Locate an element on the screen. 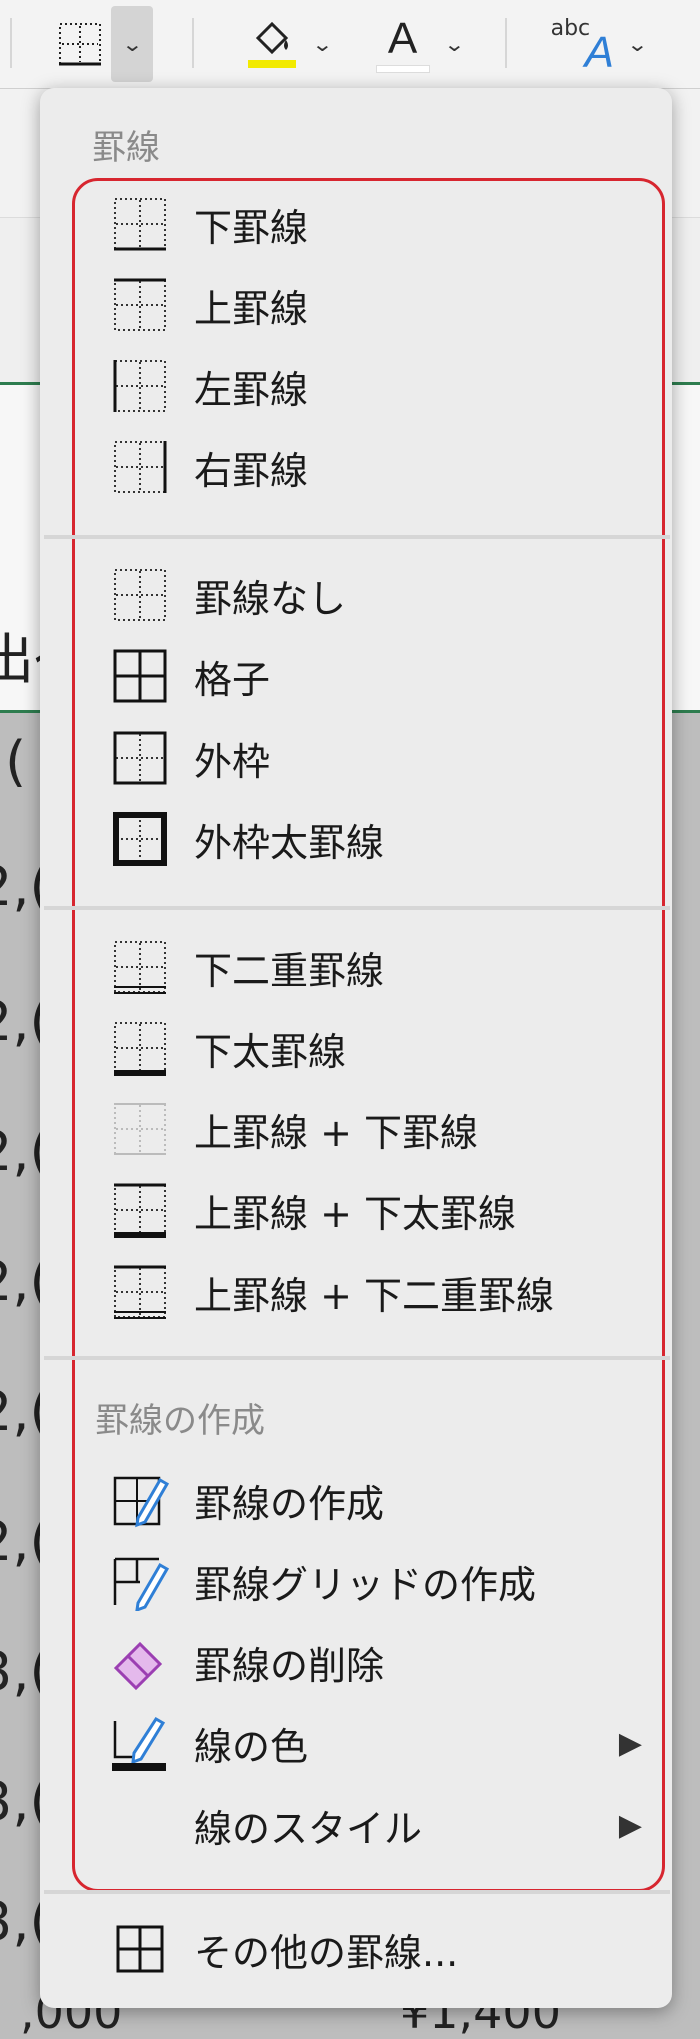 The height and width of the screenshot is (2039, 700). menu-item-label: 線のスタイル is located at coordinates (308, 1828).